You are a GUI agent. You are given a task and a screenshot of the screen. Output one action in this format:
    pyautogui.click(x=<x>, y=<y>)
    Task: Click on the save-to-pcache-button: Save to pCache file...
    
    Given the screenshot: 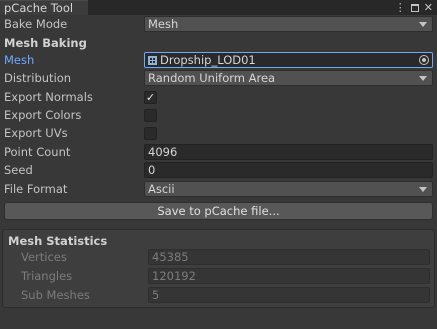 What is the action you would take?
    pyautogui.click(x=218, y=211)
    